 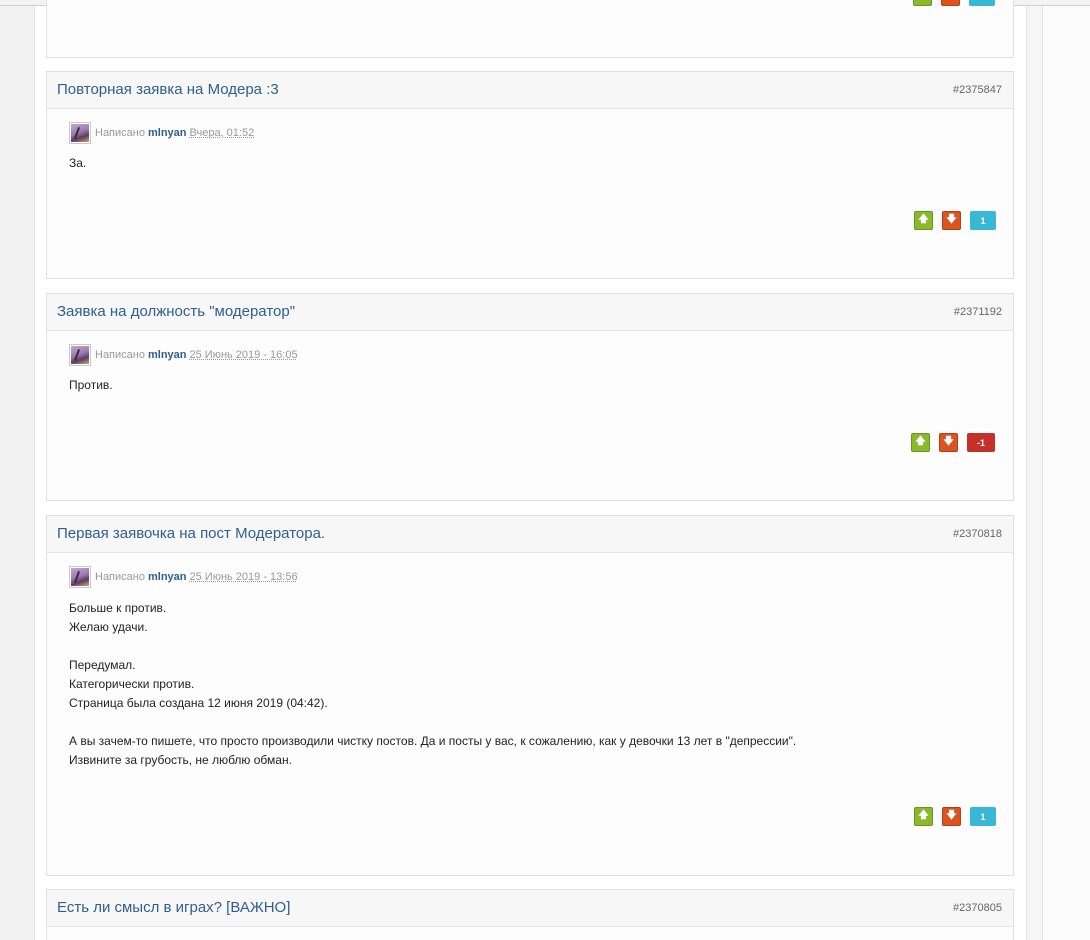 I want to click on post-body: Против., so click(x=91, y=385).